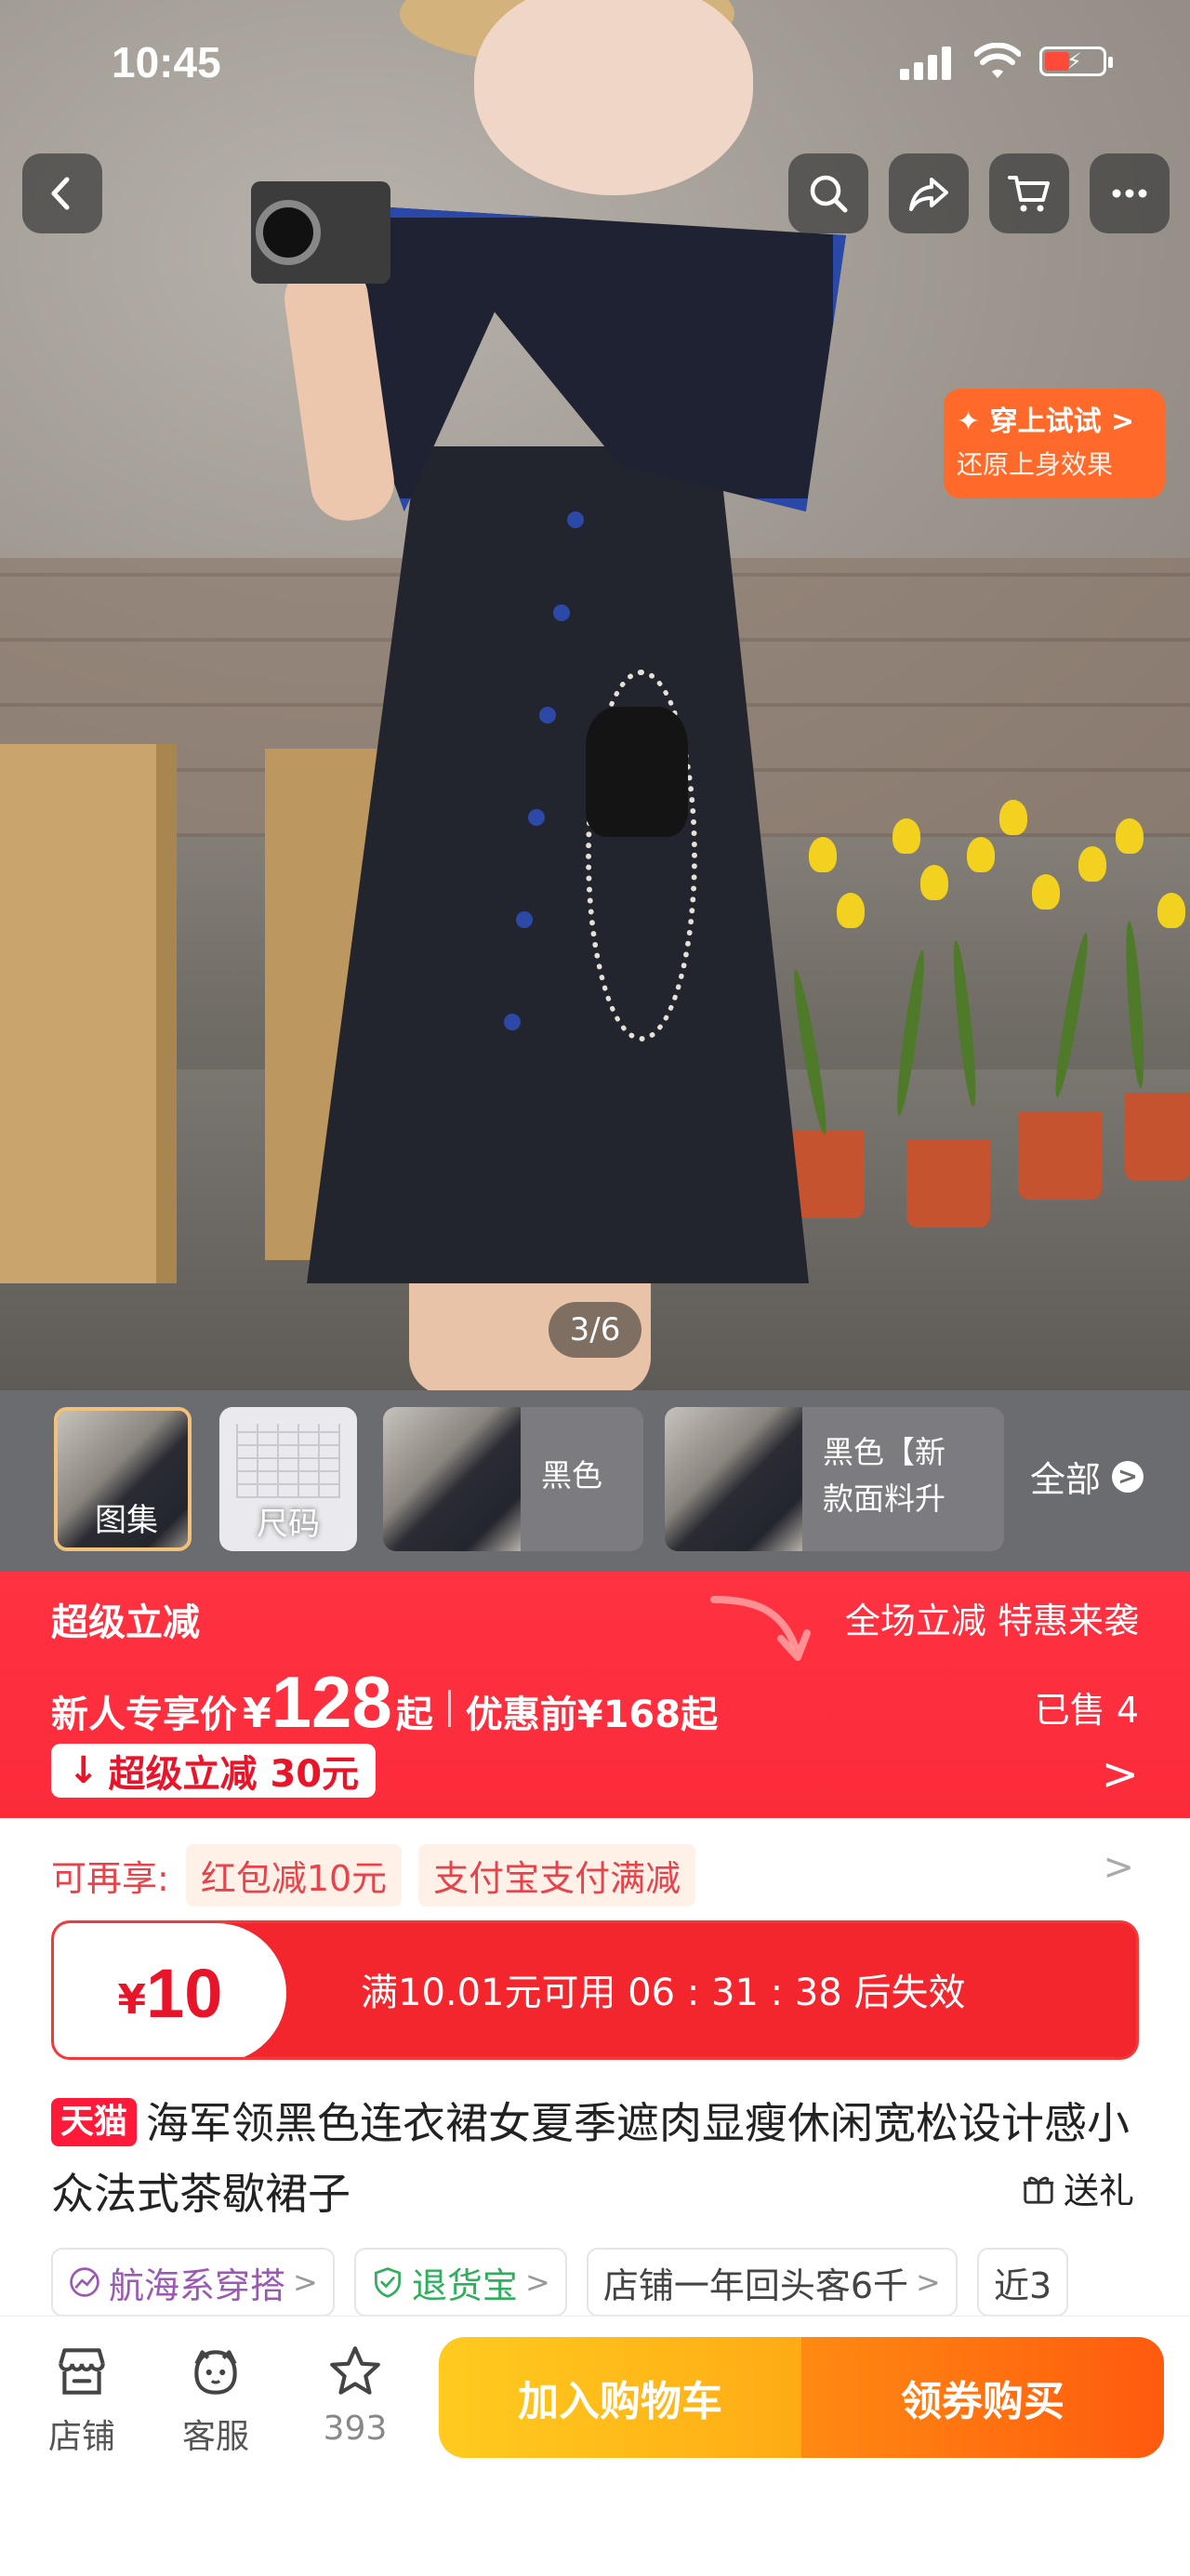 The image size is (1190, 2576). I want to click on pill-more: 近3, so click(1022, 2282).